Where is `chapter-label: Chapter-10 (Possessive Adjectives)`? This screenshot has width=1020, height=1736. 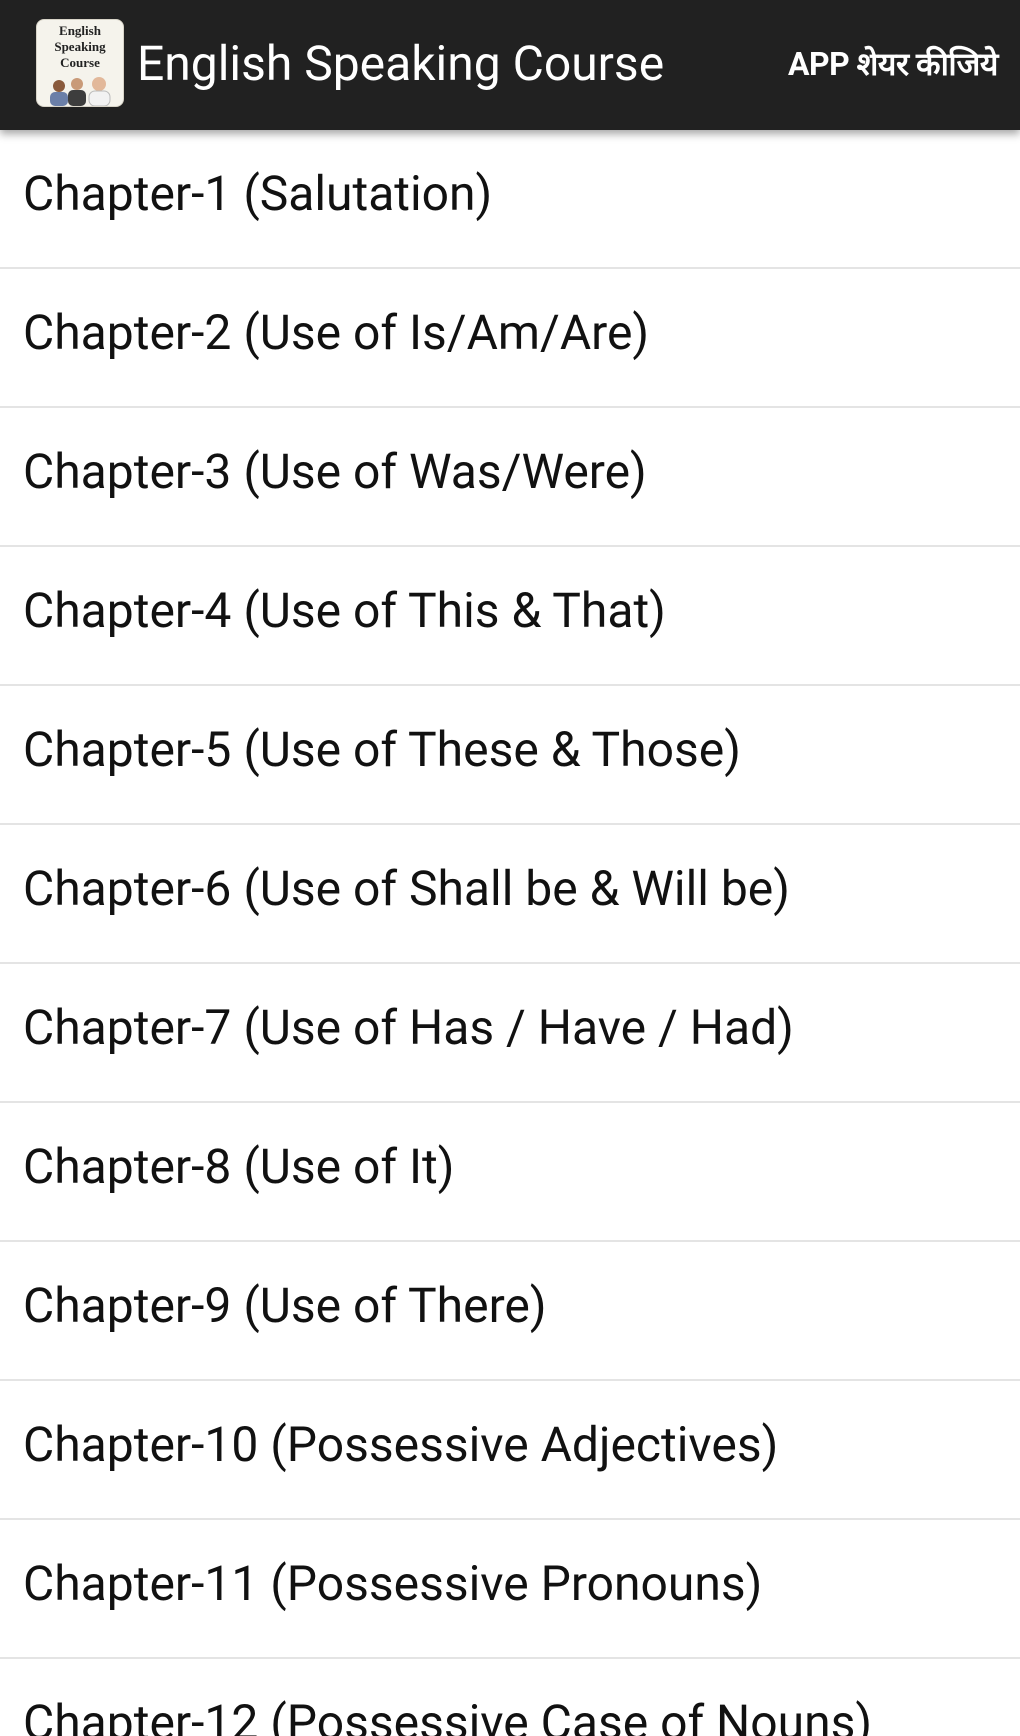
chapter-label: Chapter-10 (Possessive Adjectives) is located at coordinates (401, 1444).